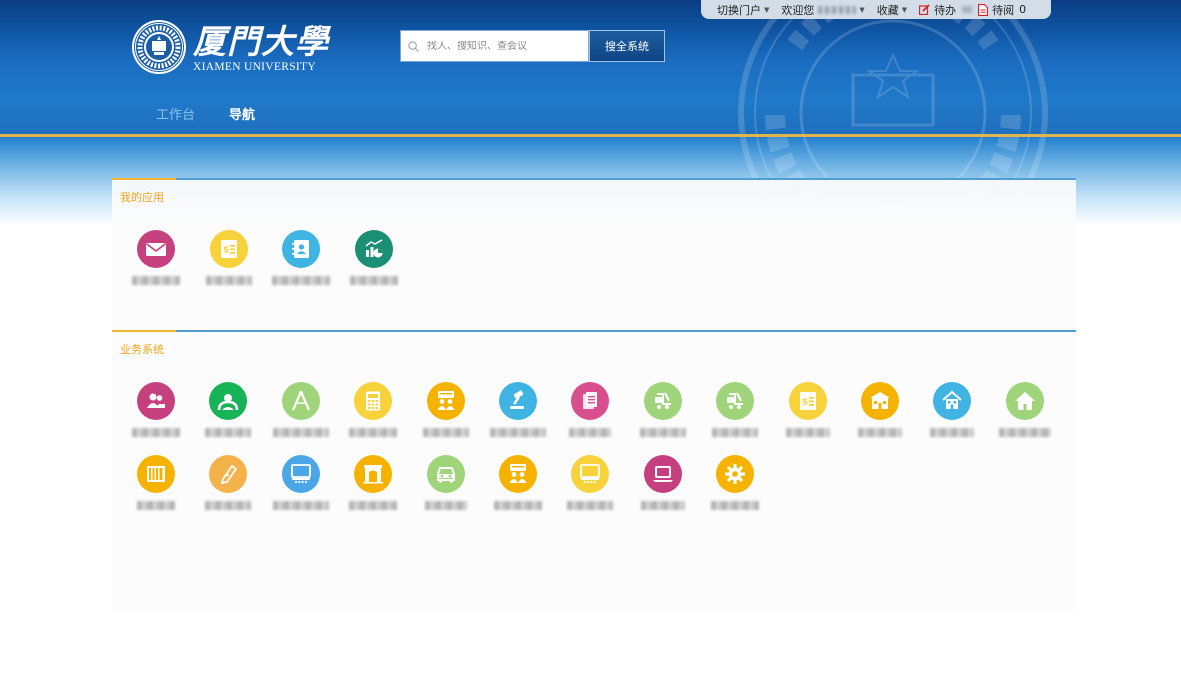 The height and width of the screenshot is (686, 1181). Describe the element at coordinates (374, 249) in the screenshot. I see `analytics-icon` at that location.